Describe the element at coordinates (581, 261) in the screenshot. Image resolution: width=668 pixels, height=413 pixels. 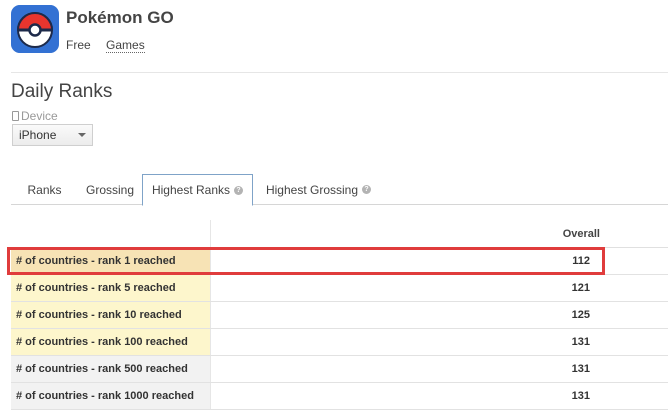
I see `row-value: 112` at that location.